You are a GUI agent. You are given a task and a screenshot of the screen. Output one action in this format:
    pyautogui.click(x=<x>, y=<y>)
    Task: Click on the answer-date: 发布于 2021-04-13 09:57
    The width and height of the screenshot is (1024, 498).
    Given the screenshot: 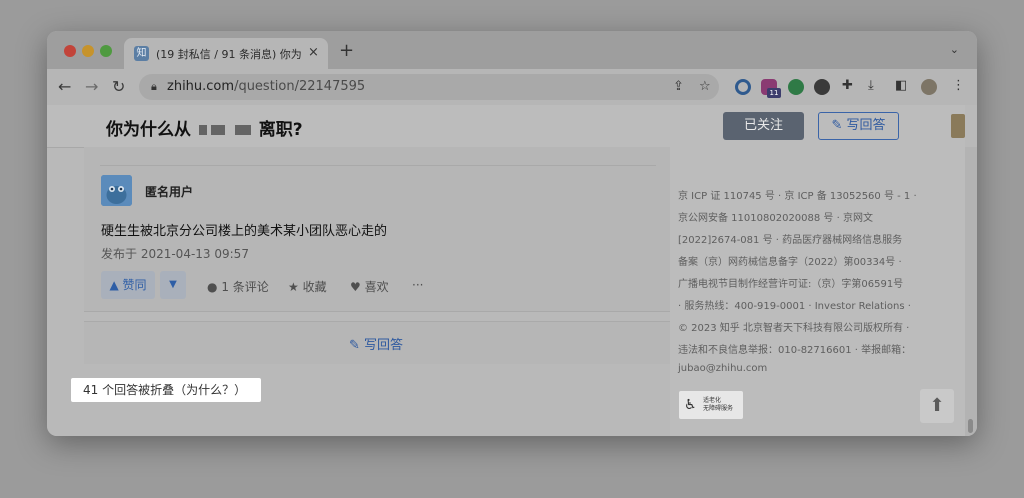 What is the action you would take?
    pyautogui.click(x=175, y=253)
    